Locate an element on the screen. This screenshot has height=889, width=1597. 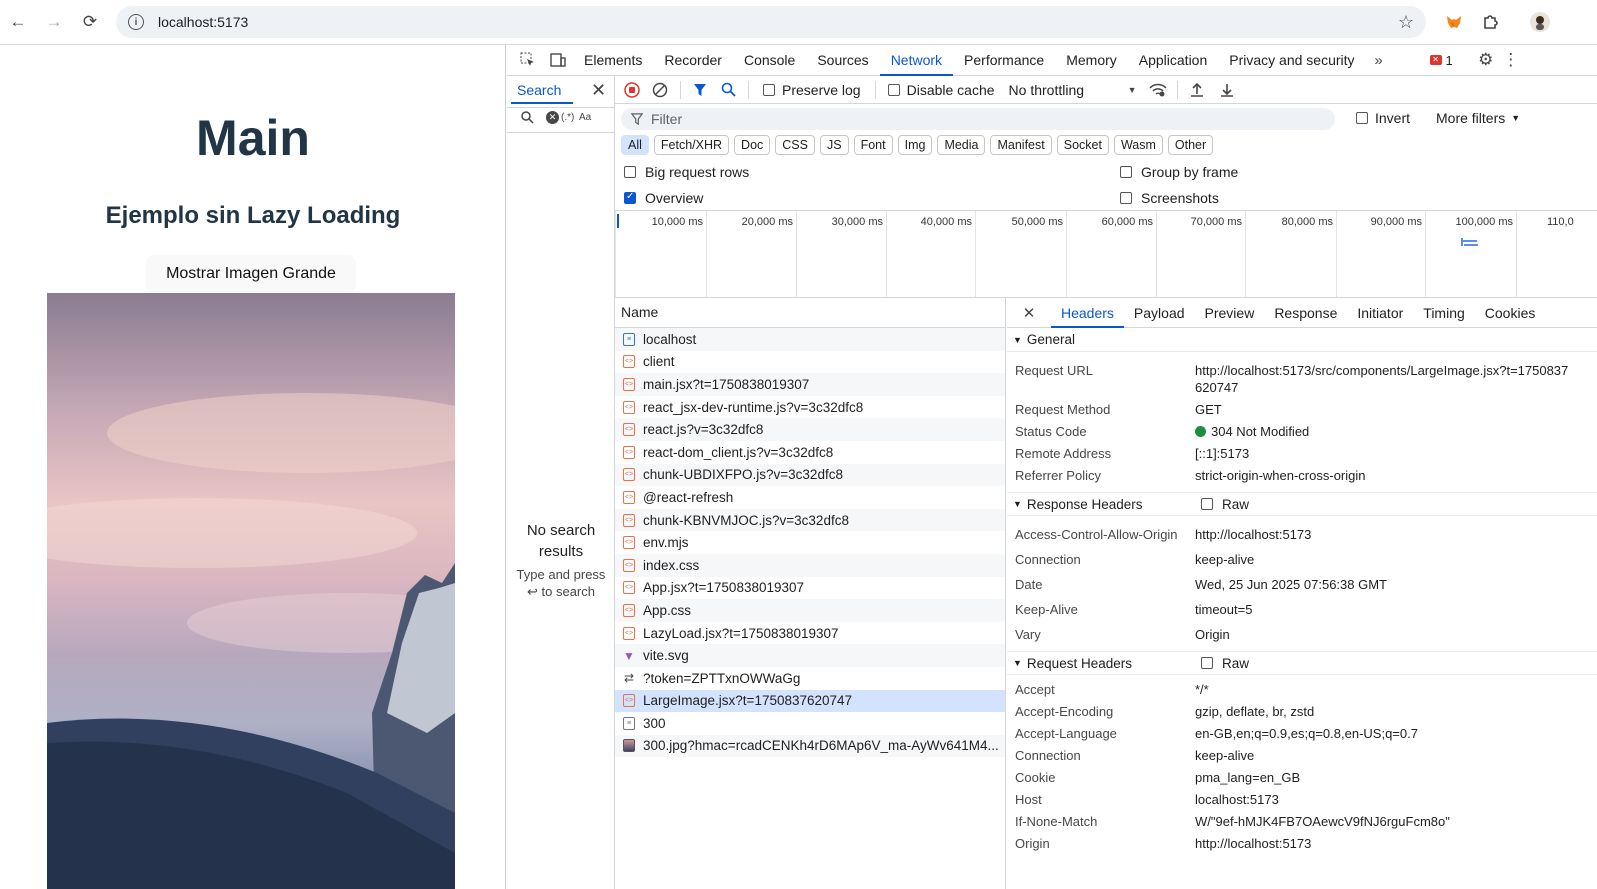
clear-search-icon: ✕ is located at coordinates (552, 117).